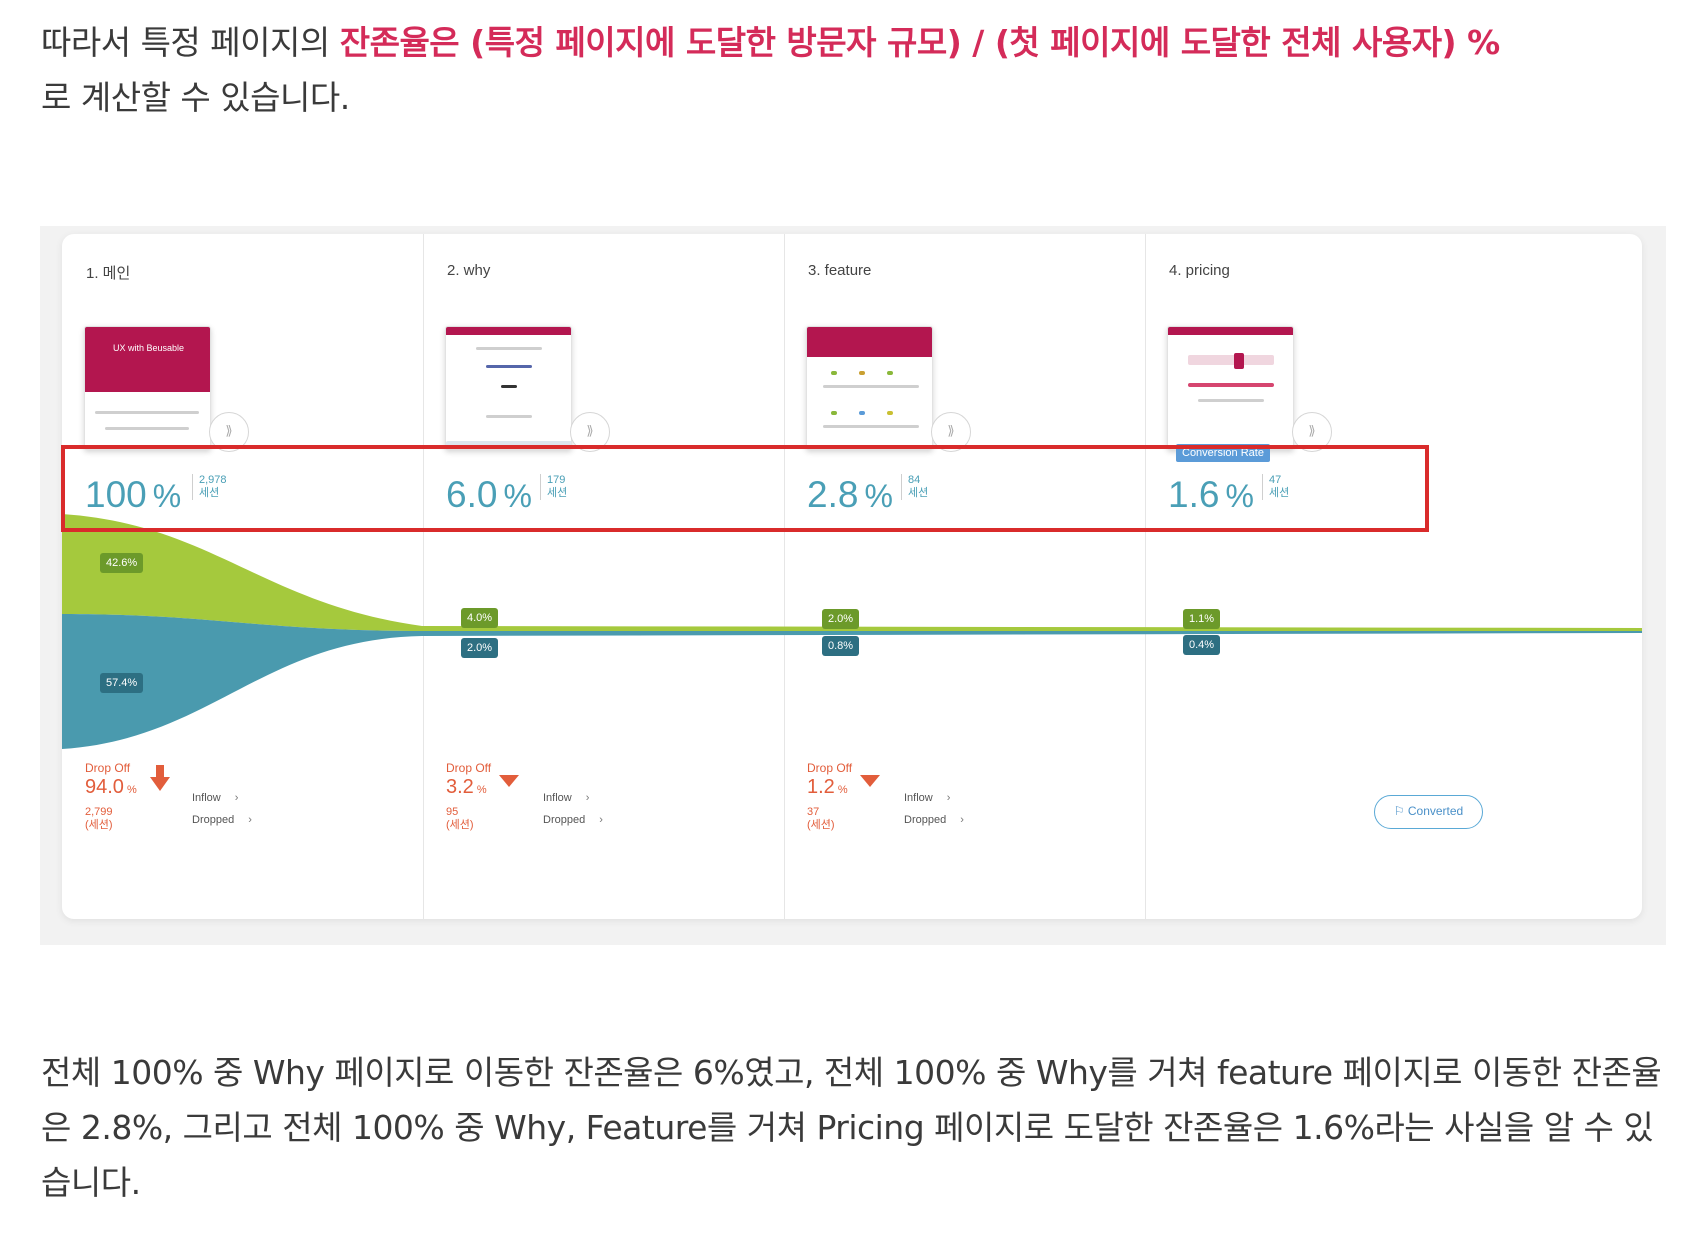 Image resolution: width=1706 pixels, height=1235 pixels. I want to click on thumbnail-hero-text: UX with Beusable, so click(148, 348).